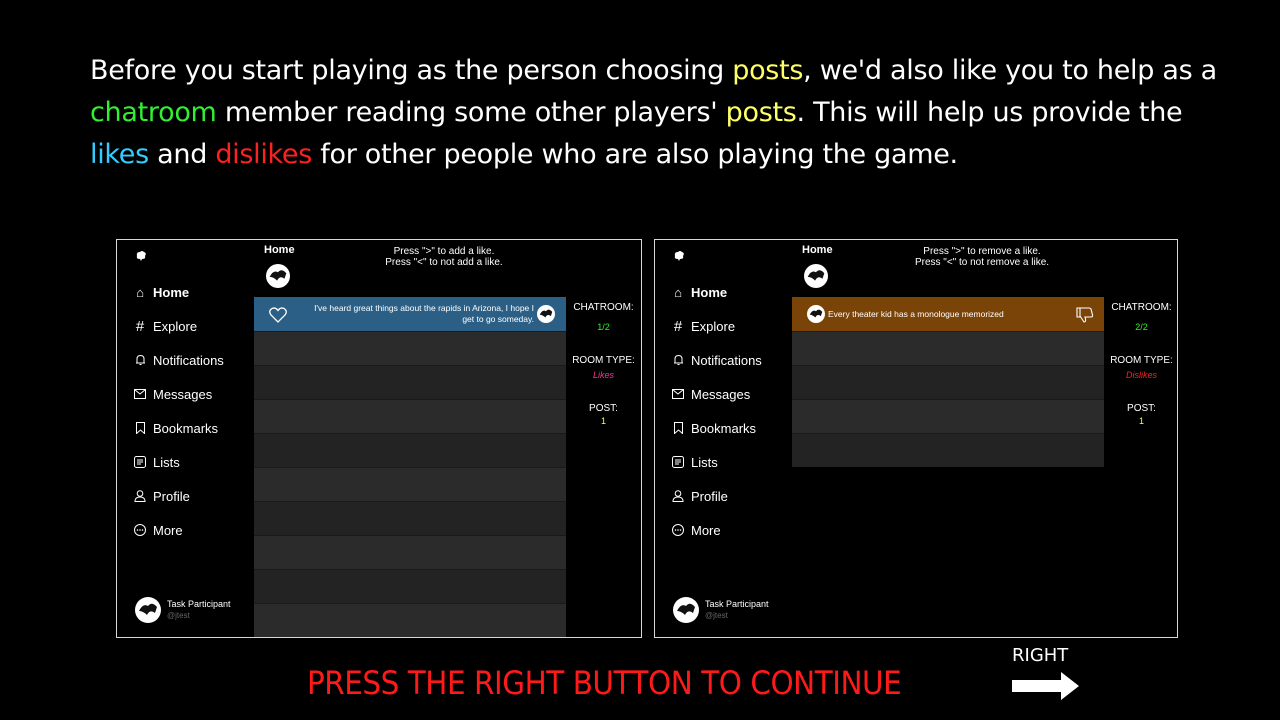 This screenshot has width=1280, height=720. Describe the element at coordinates (1040, 655) in the screenshot. I see `right-key-label: RIGHT` at that location.